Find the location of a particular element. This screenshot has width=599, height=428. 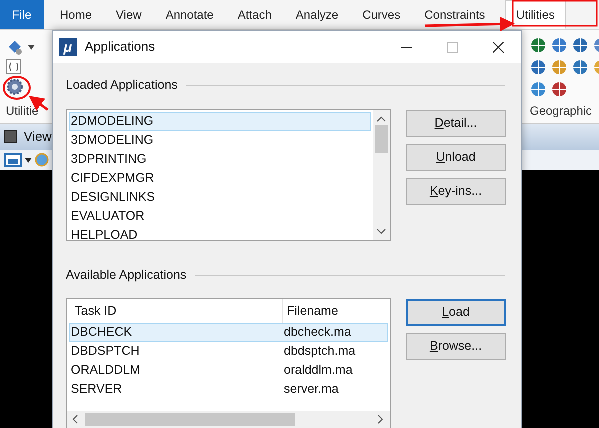

panel-title: View is located at coordinates (38, 137).